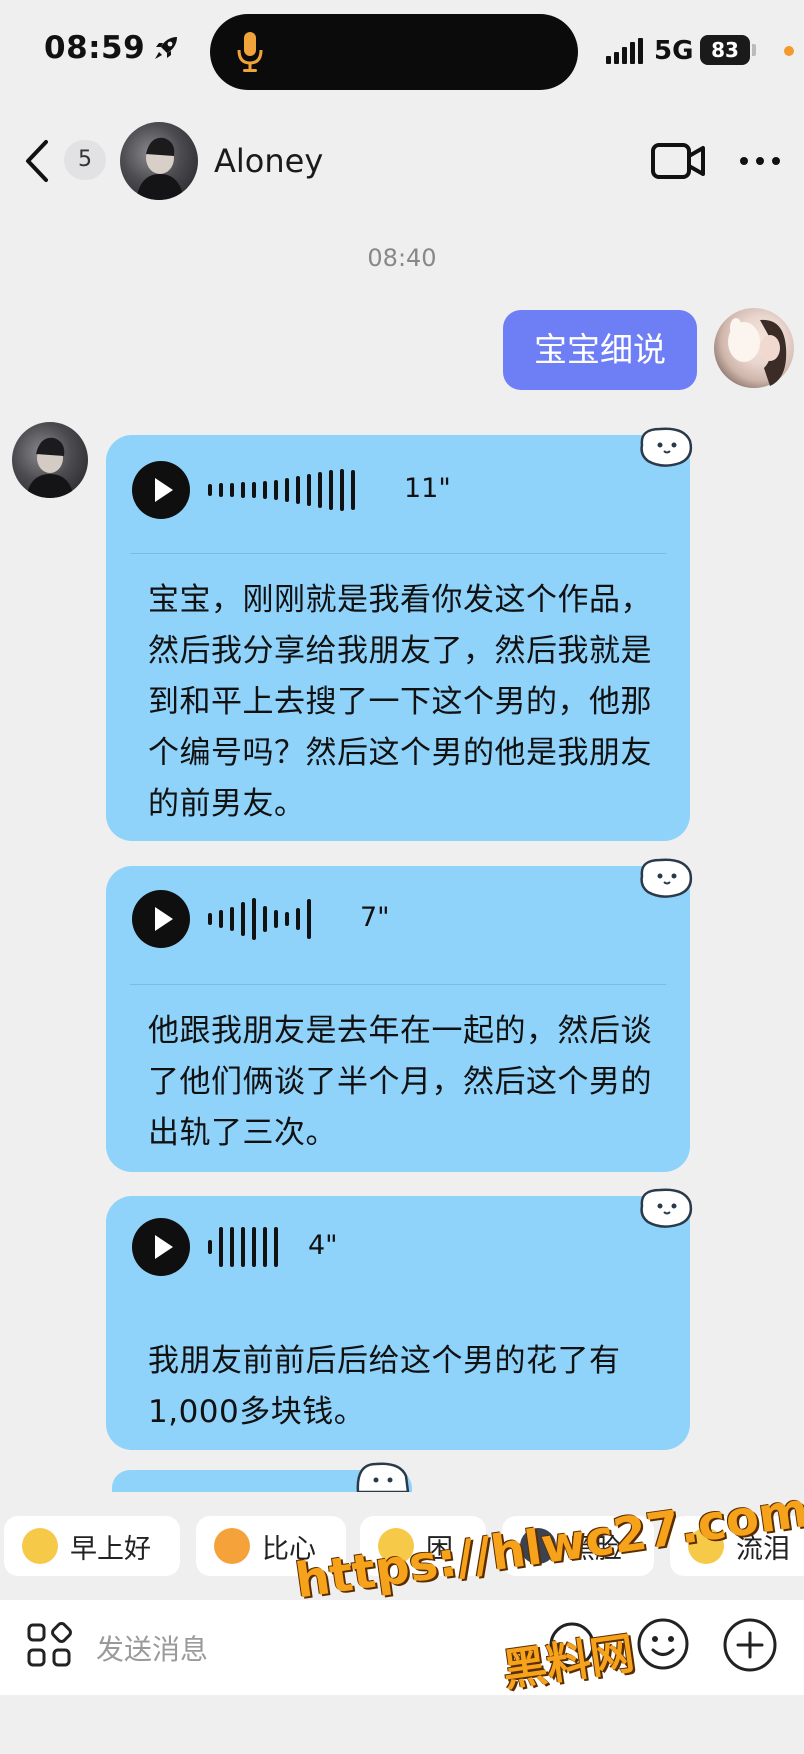 The width and height of the screenshot is (804, 1754). I want to click on heart-hands-icon, so click(232, 1546).